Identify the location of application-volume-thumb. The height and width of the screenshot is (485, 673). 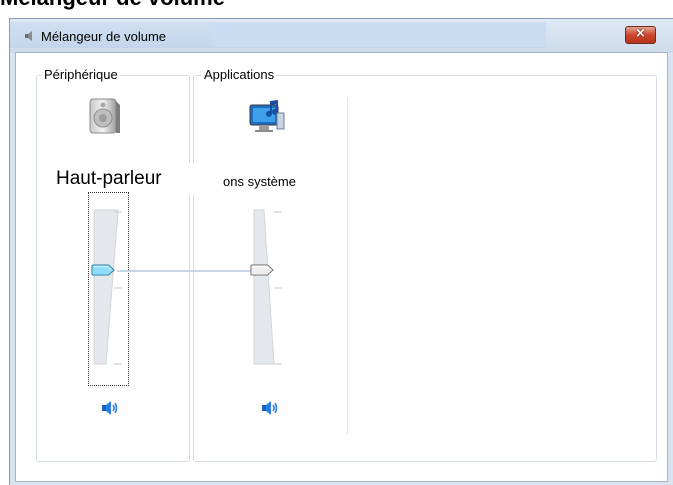
(262, 270).